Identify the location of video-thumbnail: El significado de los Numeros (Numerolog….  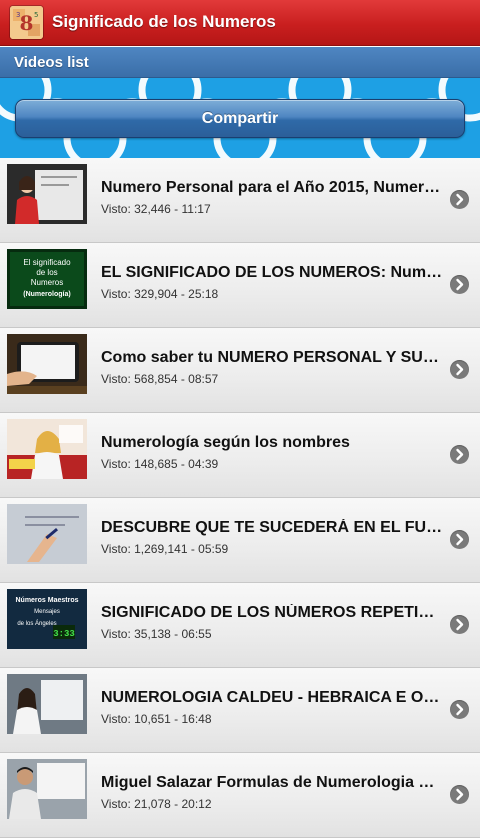
(47, 279).